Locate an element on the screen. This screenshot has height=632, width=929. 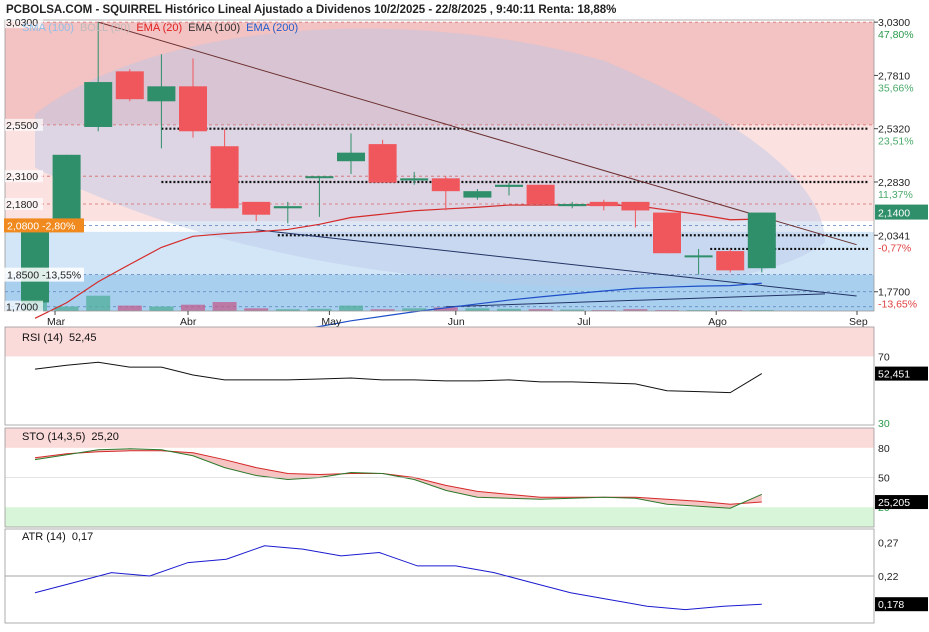
sto-overbought-zone is located at coordinates (439, 438).